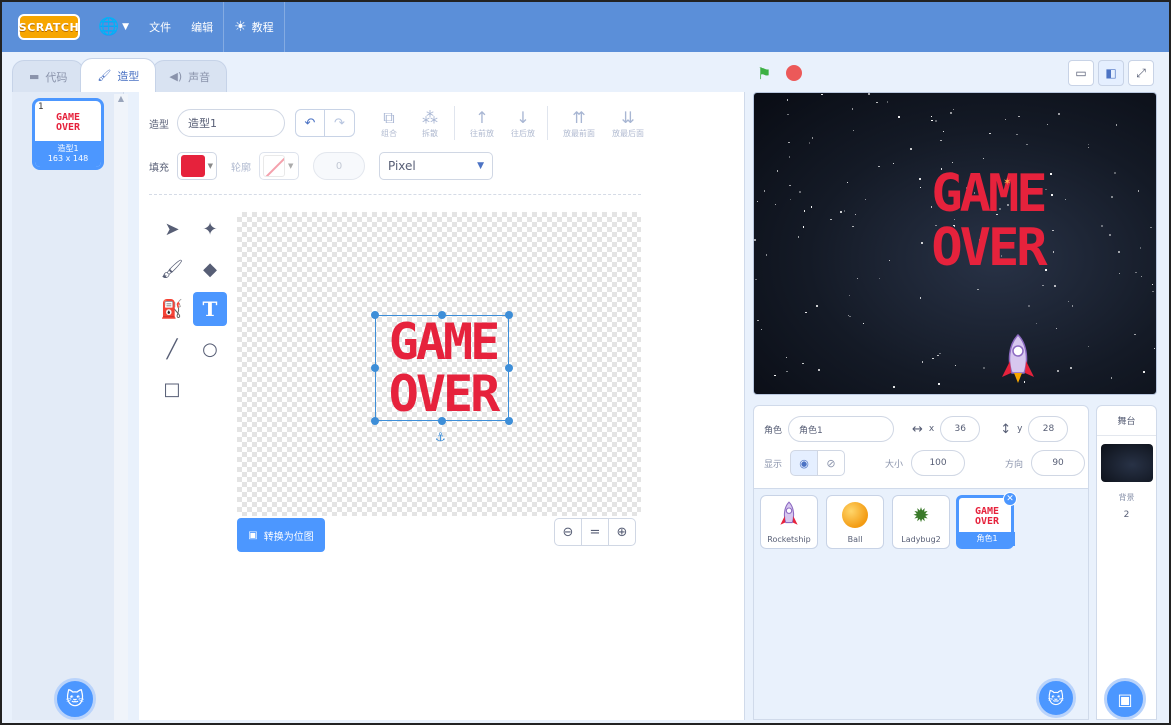 The height and width of the screenshot is (725, 1171). What do you see at coordinates (389, 123) in the screenshot?
I see `group-button: ⧉ 组合` at bounding box center [389, 123].